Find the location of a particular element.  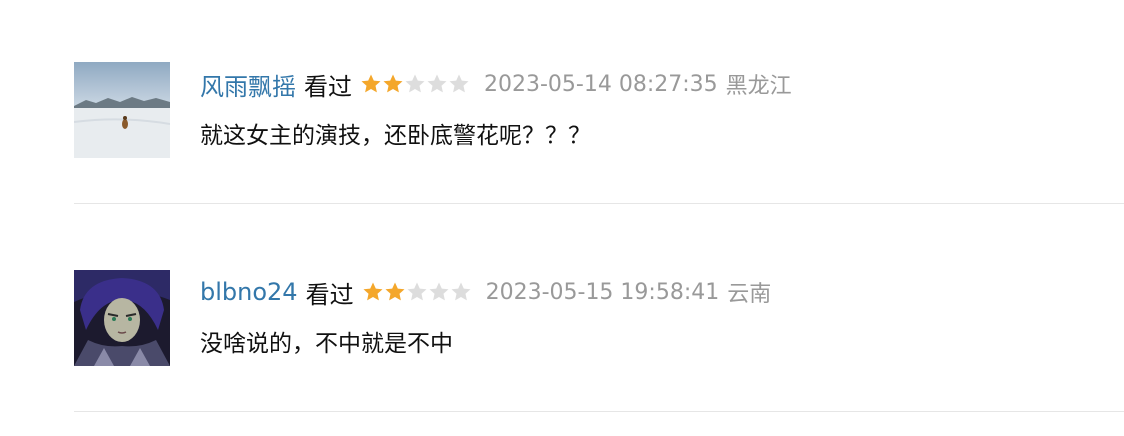

username-link: blbno24 is located at coordinates (249, 292).